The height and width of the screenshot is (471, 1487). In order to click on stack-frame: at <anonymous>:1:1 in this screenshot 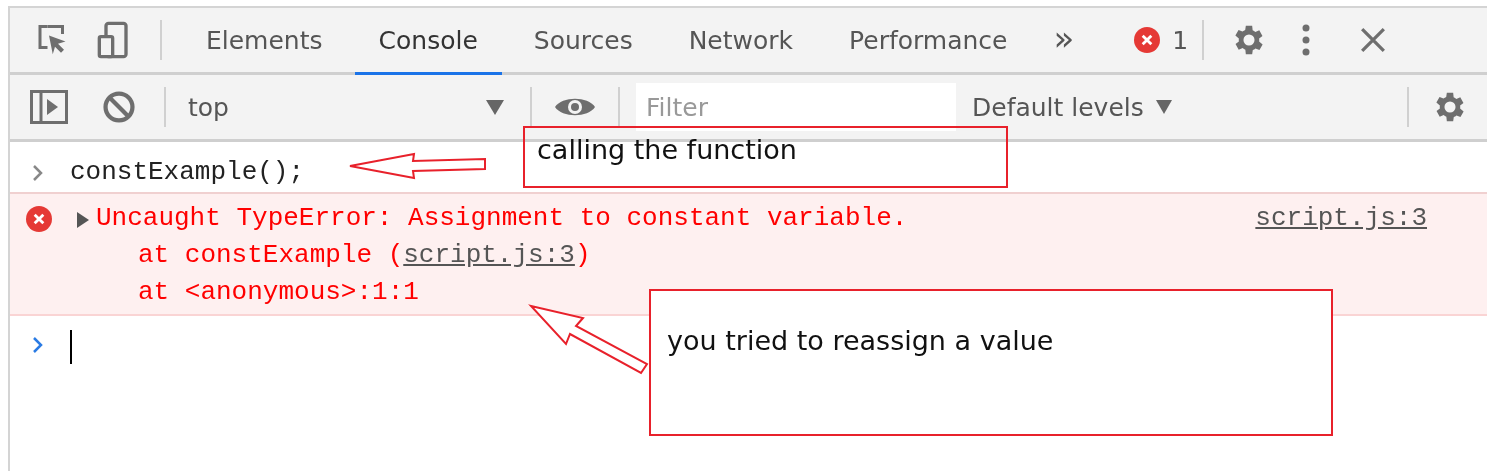, I will do `click(278, 292)`.